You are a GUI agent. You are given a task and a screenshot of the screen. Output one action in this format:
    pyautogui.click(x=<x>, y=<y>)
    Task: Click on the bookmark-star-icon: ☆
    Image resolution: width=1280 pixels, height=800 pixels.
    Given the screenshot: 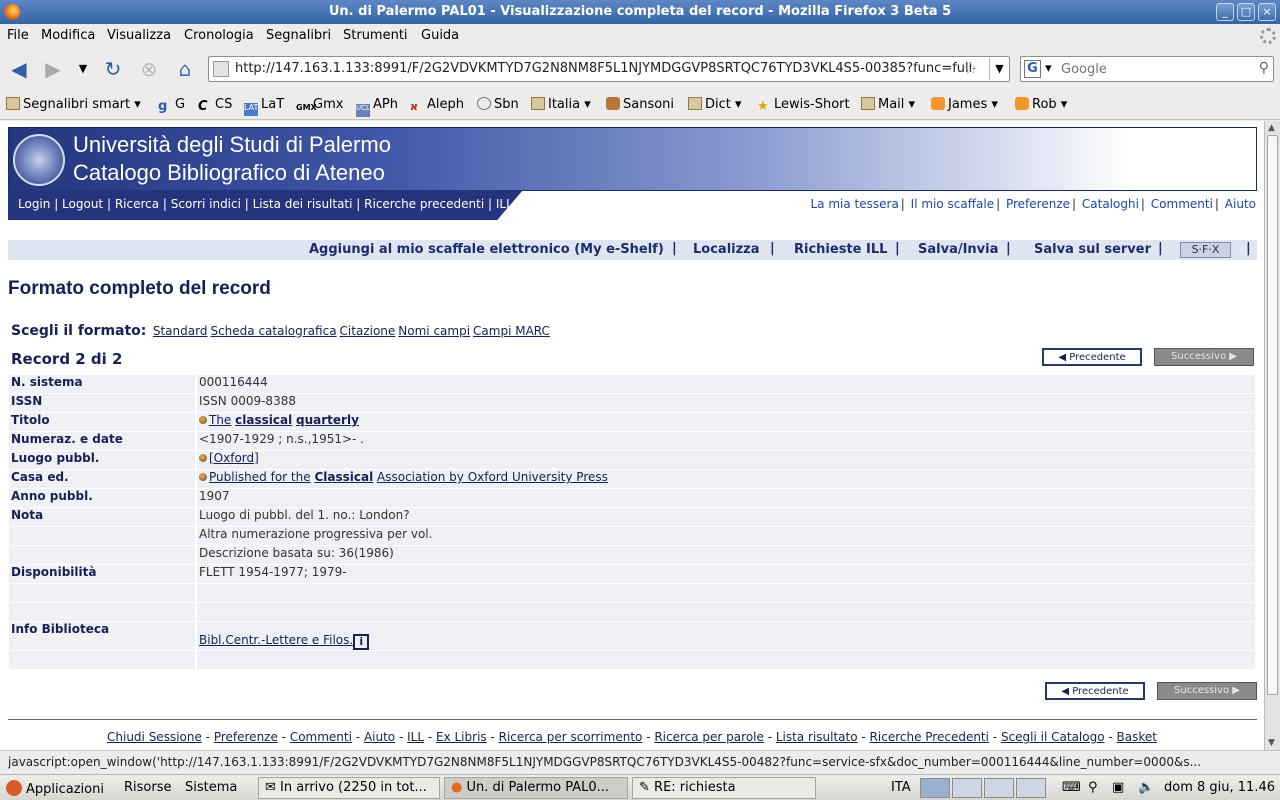 What is the action you would take?
    pyautogui.click(x=970, y=69)
    